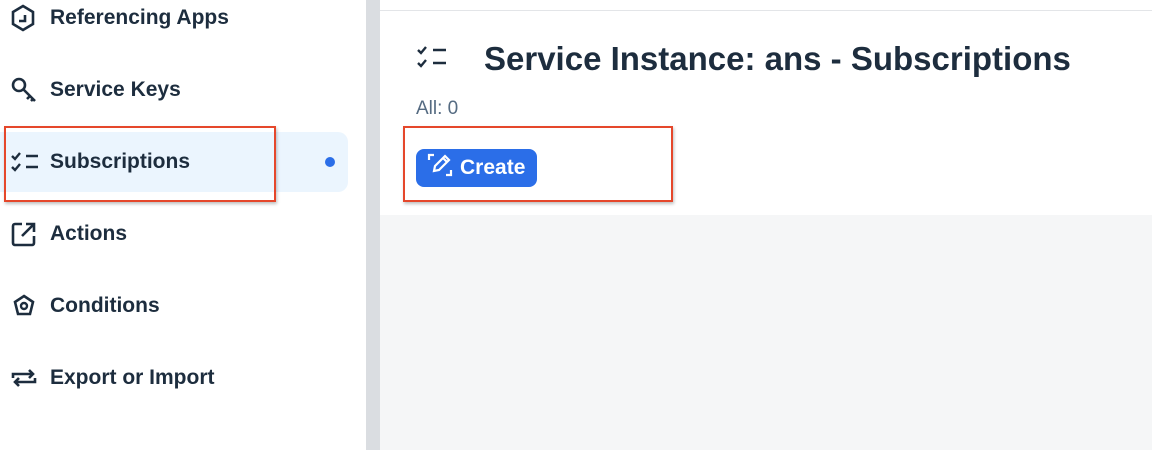  What do you see at coordinates (115, 89) in the screenshot?
I see `sidebar-item-label: Service Keys` at bounding box center [115, 89].